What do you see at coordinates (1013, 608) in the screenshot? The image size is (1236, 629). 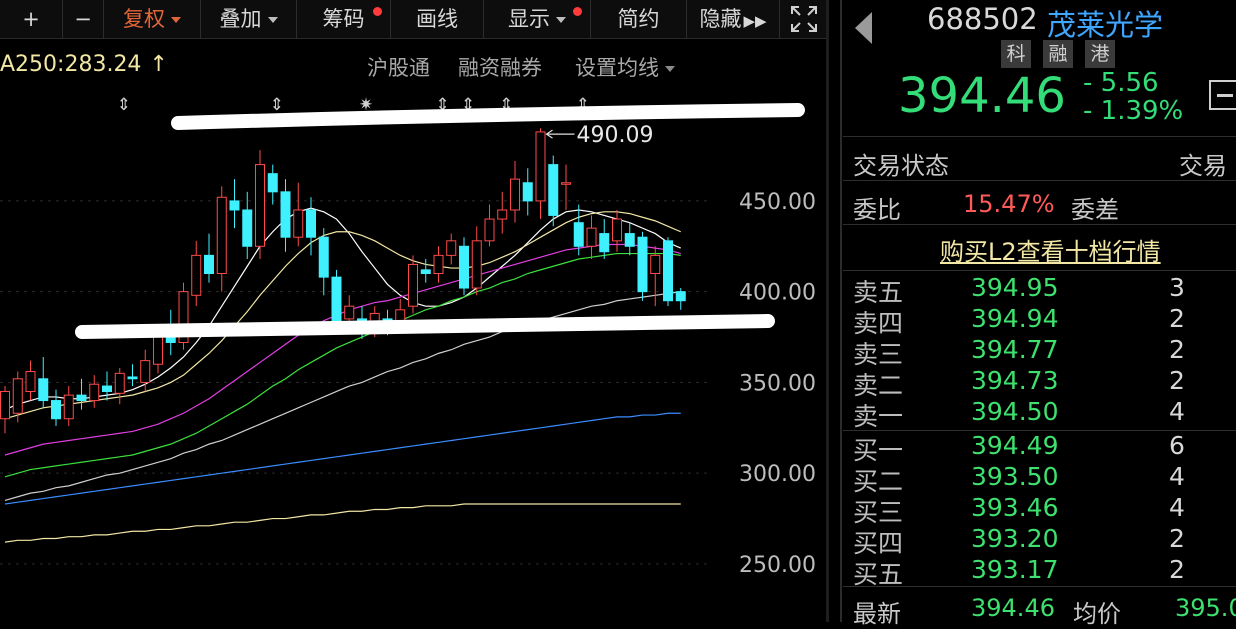 I see `latest-value: 394.46` at bounding box center [1013, 608].